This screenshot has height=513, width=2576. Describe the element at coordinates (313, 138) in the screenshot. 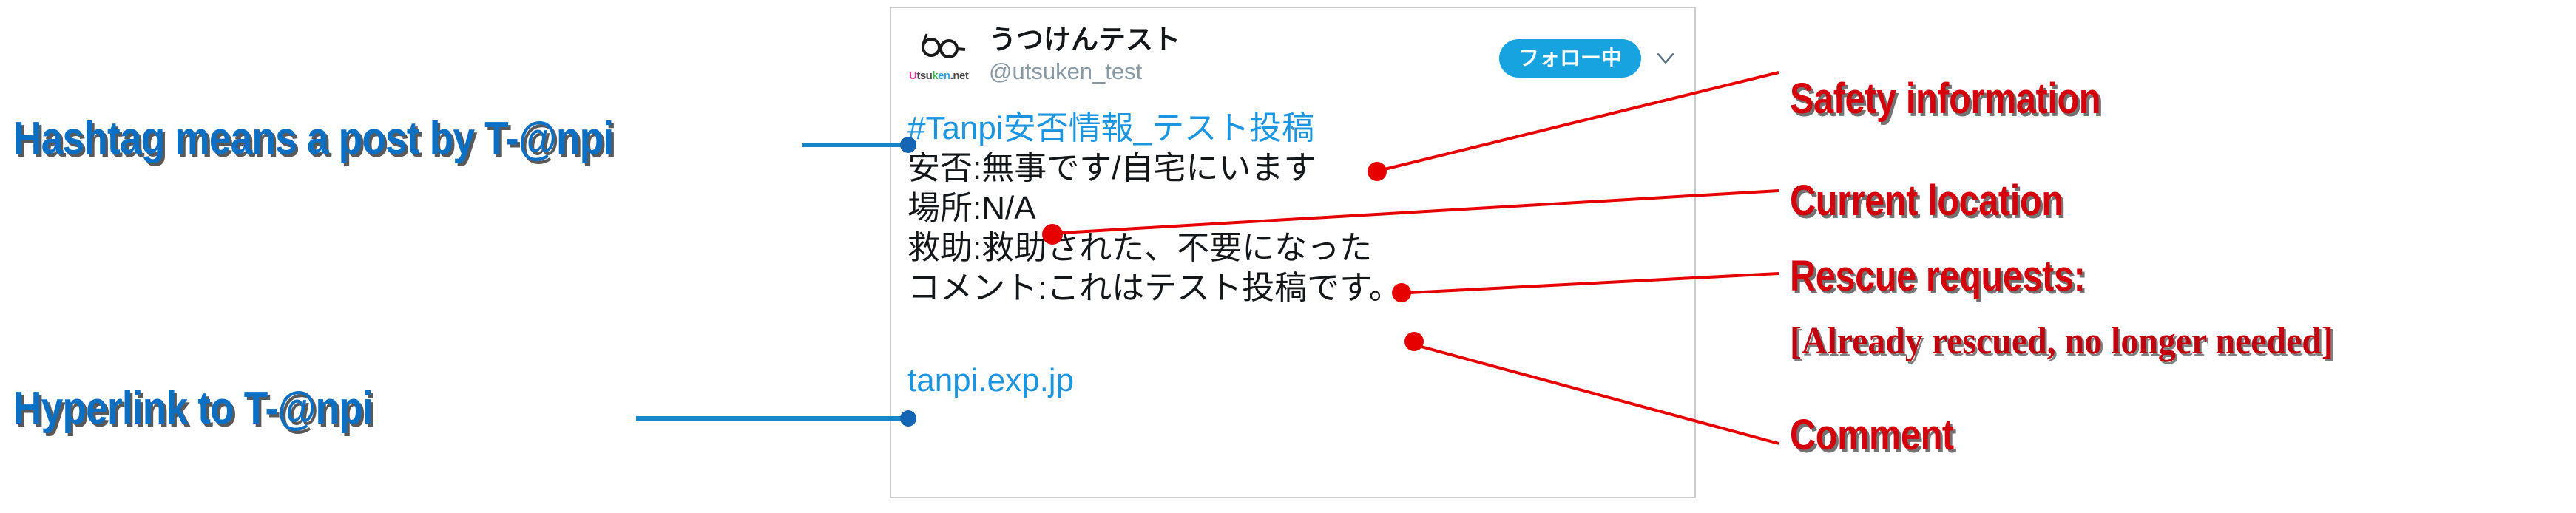

I see `annotation-hashtag-label: Hashtag means a post by T-@npi` at that location.